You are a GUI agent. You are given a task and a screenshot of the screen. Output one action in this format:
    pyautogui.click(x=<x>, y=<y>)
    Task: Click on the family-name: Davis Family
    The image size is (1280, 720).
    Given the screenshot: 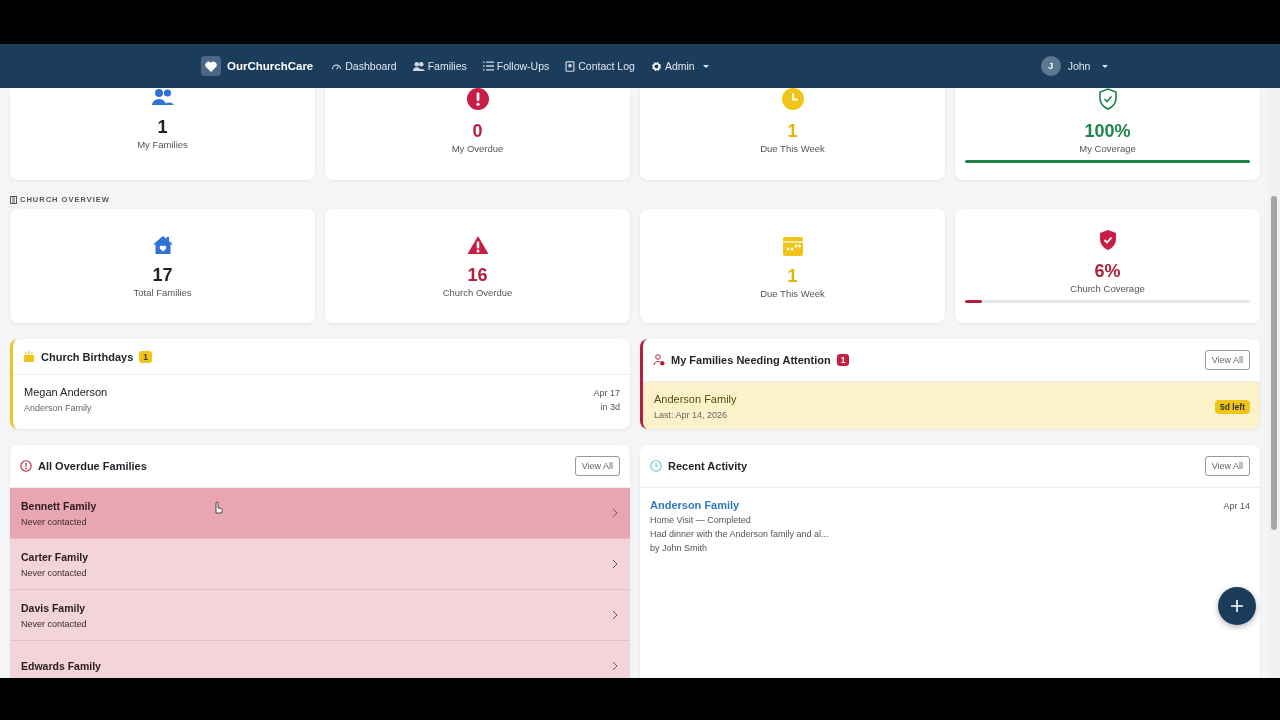 What is the action you would take?
    pyautogui.click(x=54, y=607)
    